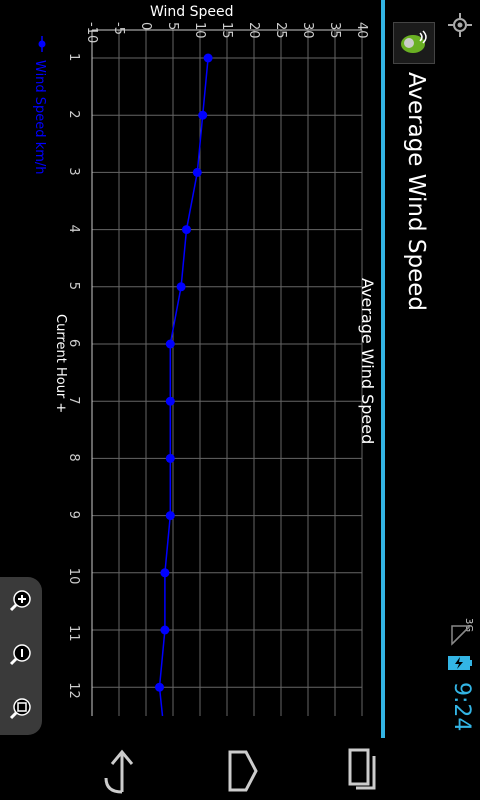  What do you see at coordinates (145, 26) in the screenshot?
I see `value-tick-label: 0` at bounding box center [145, 26].